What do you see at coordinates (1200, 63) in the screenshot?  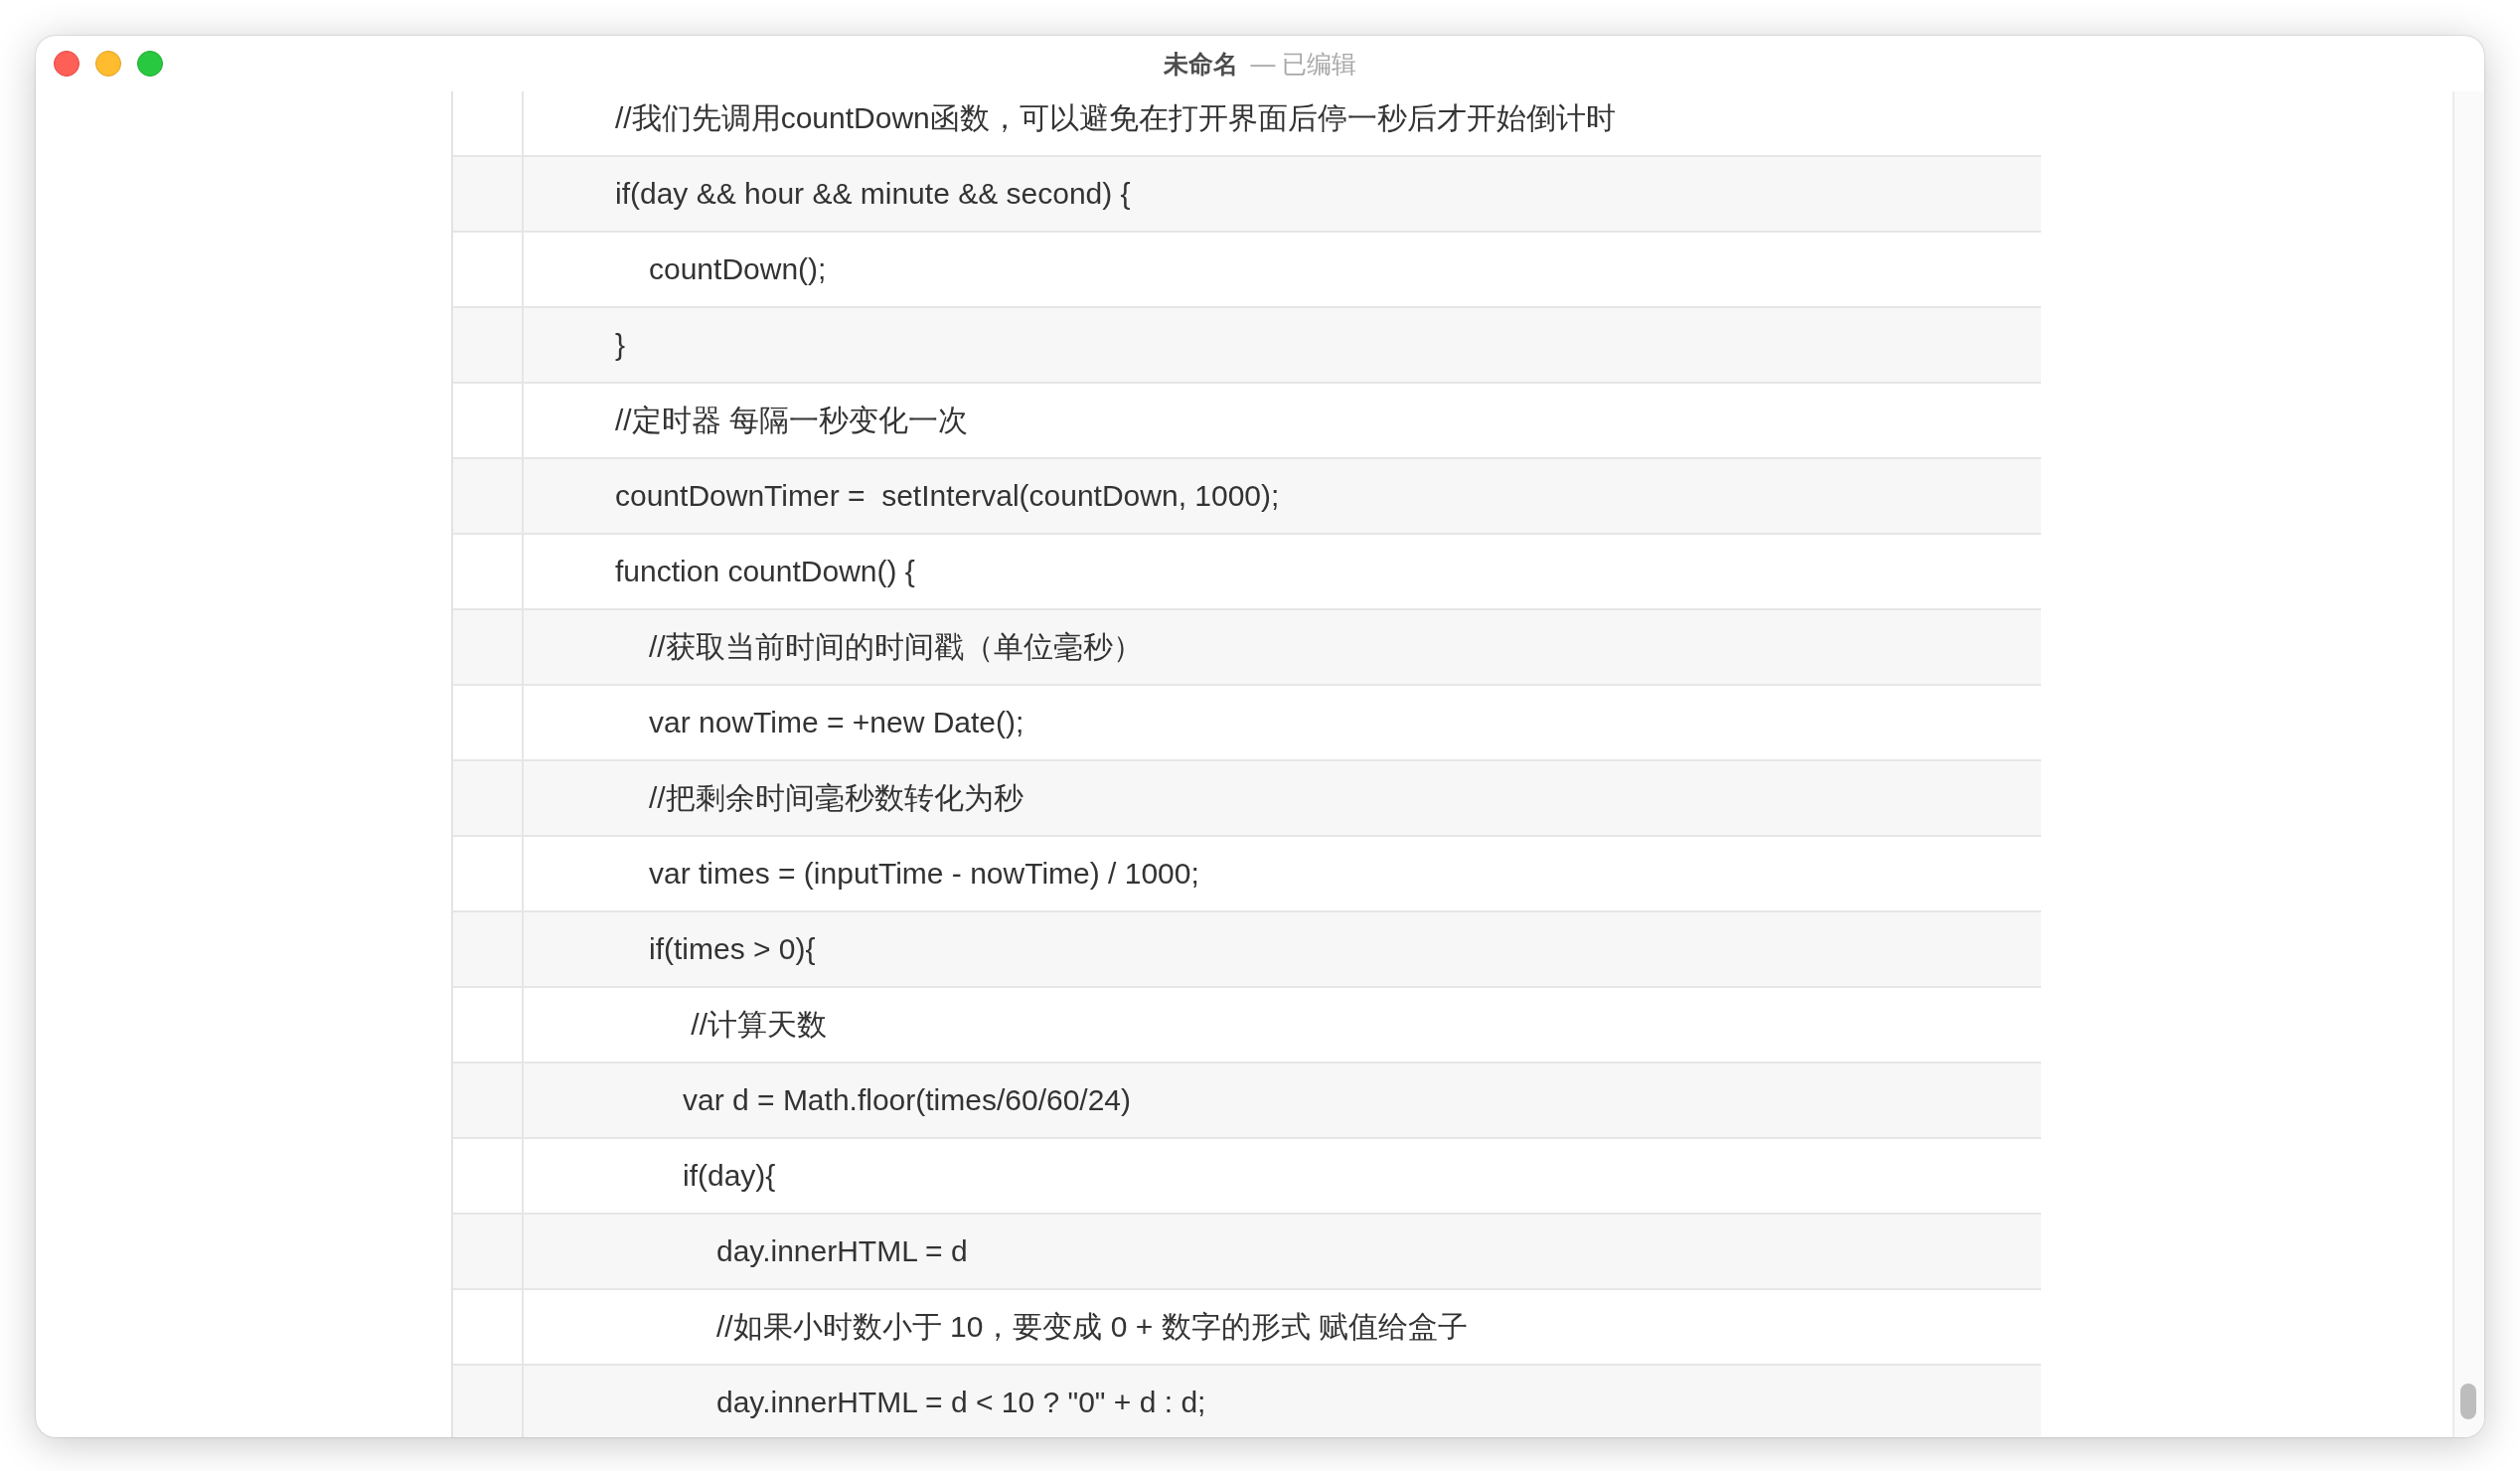 I see `window-title: 未命名` at bounding box center [1200, 63].